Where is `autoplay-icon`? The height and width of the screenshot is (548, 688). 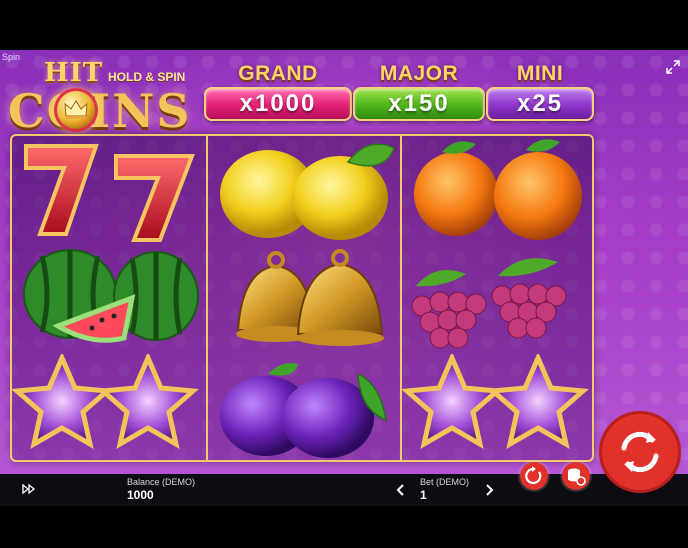 autoplay-icon is located at coordinates (533, 475).